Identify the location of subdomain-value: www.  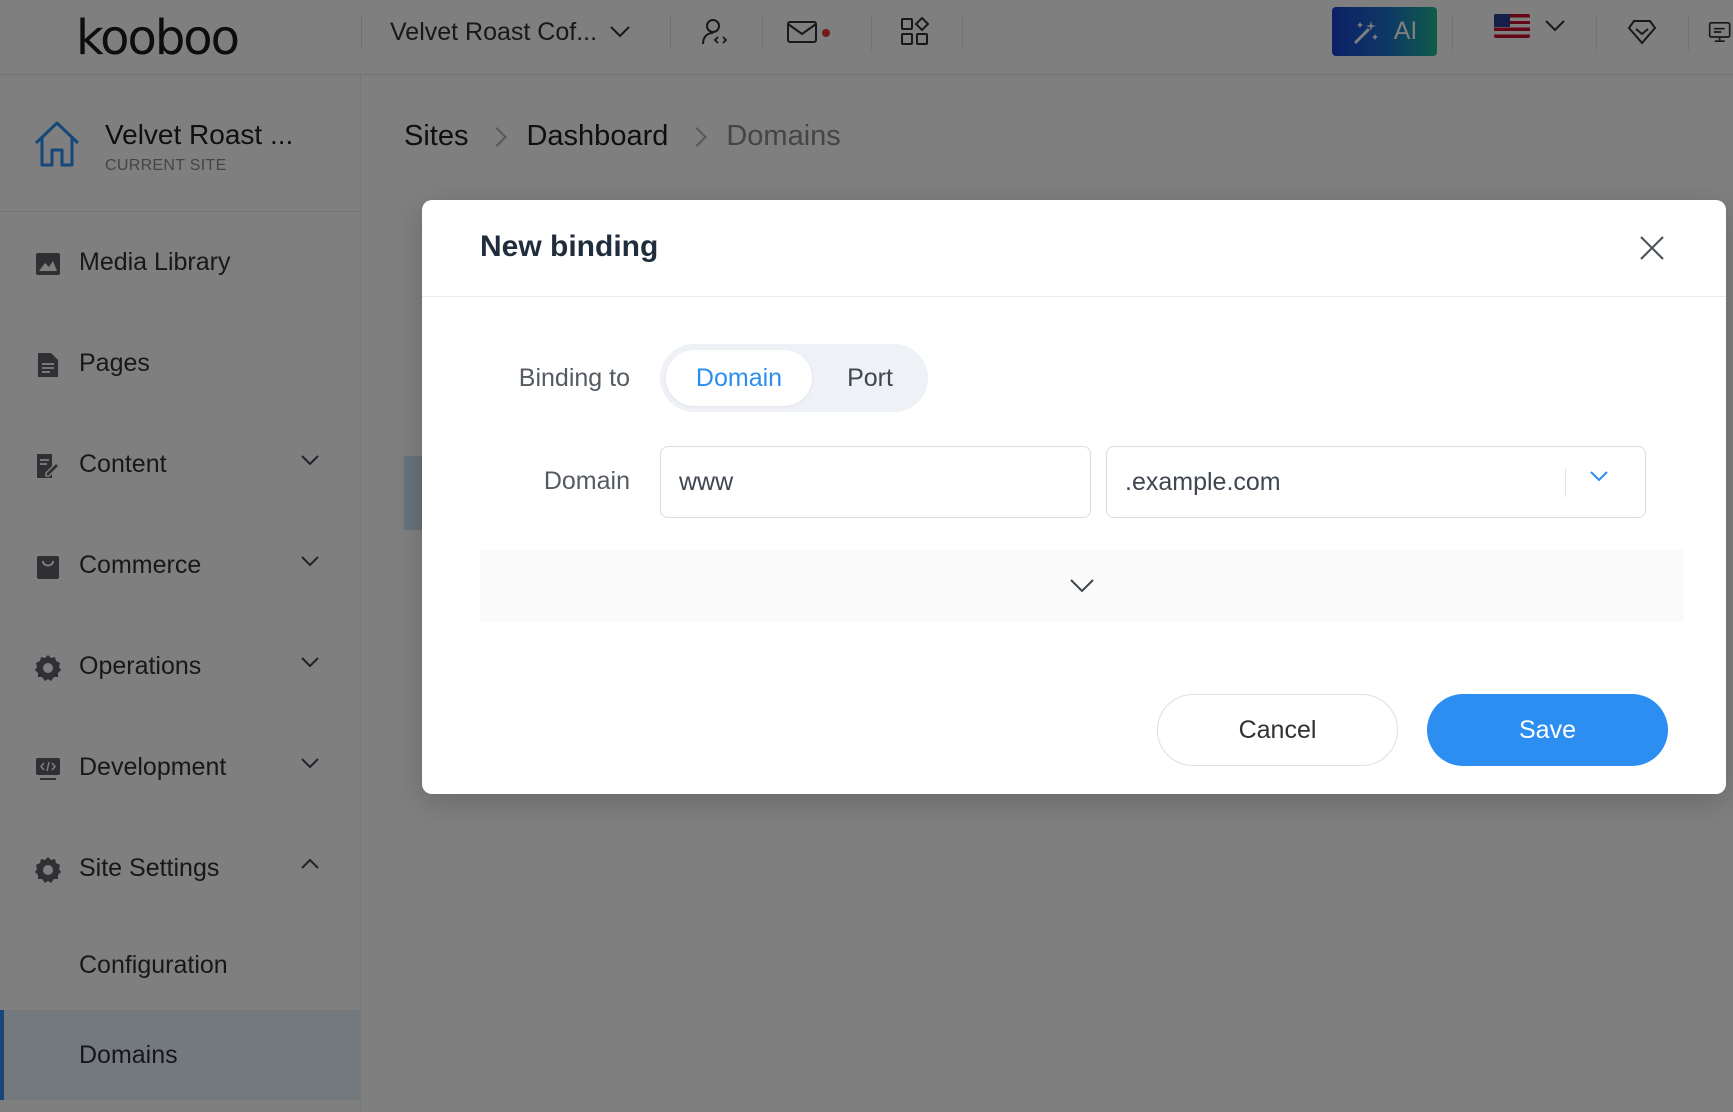
(706, 481).